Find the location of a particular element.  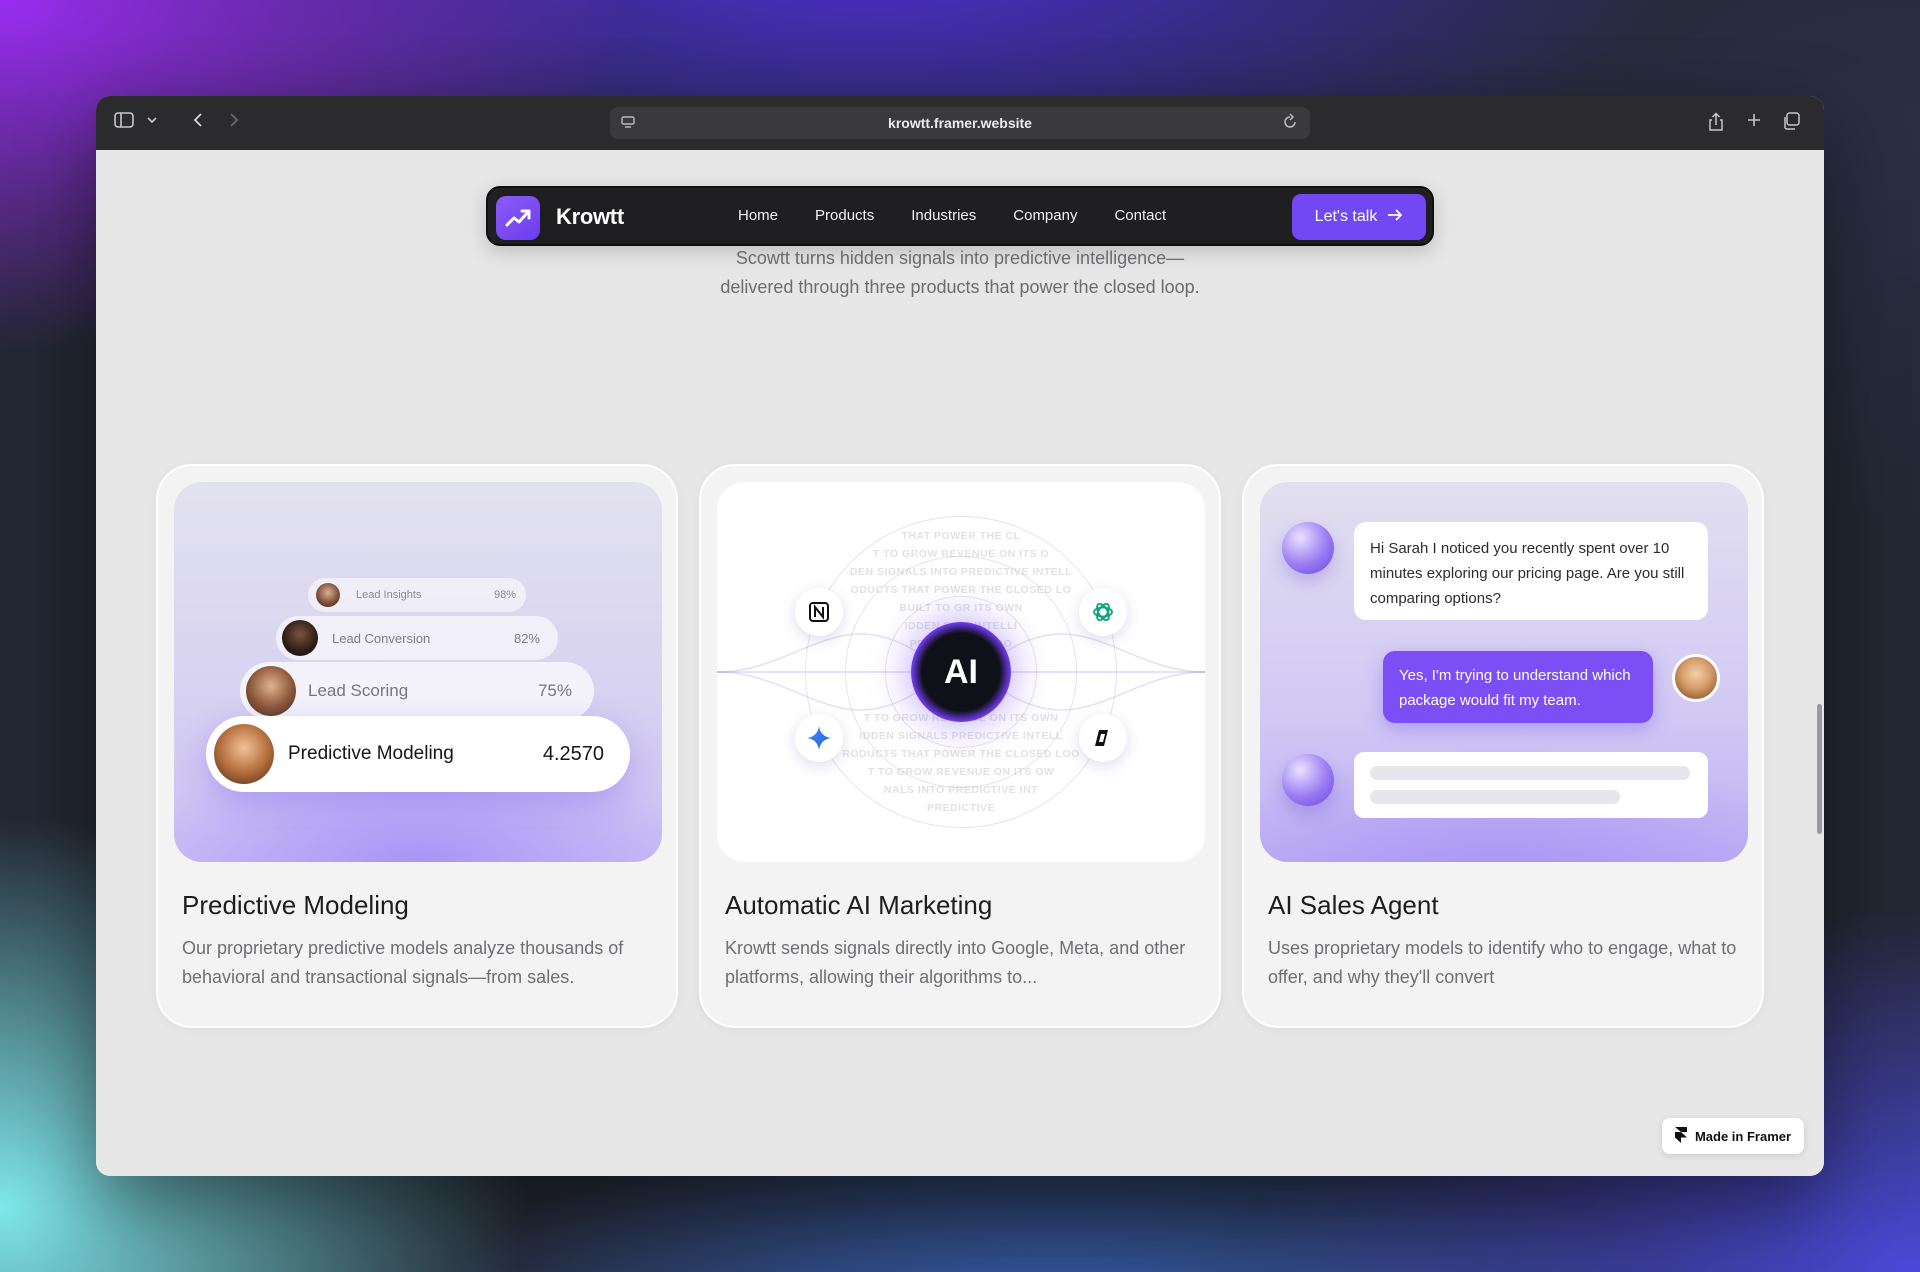

pill-lead-scoring: Lead Scoring 75% is located at coordinates (417, 691).